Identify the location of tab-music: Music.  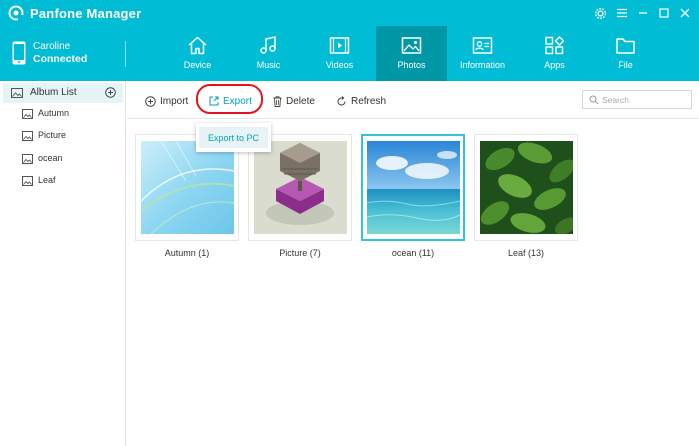
(268, 53).